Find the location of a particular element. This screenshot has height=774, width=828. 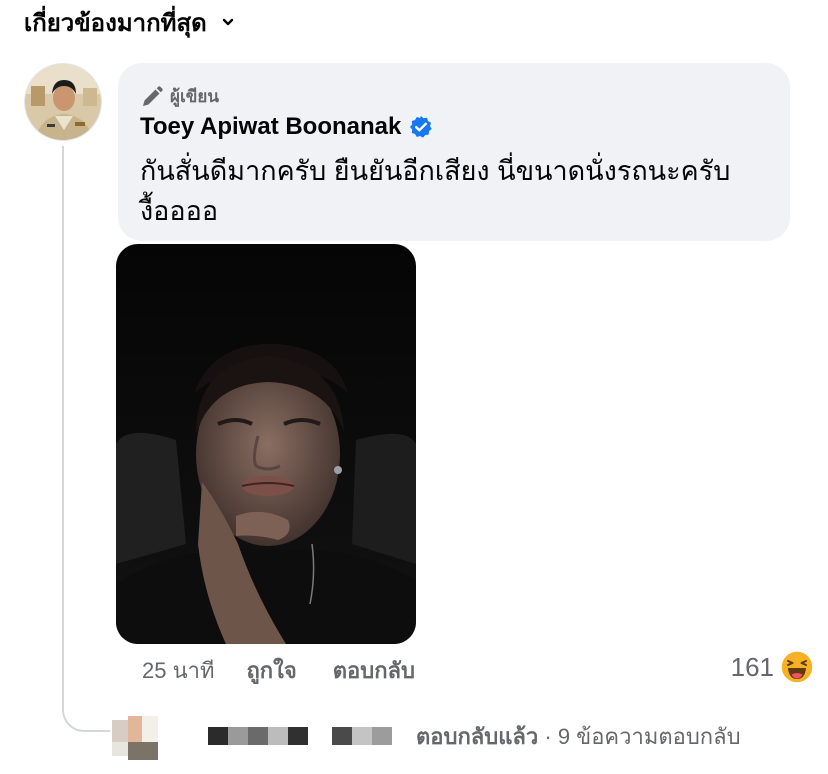

comment-actions: 25 นาที ถูกใจ ตอบกลับ is located at coordinates (278, 670).